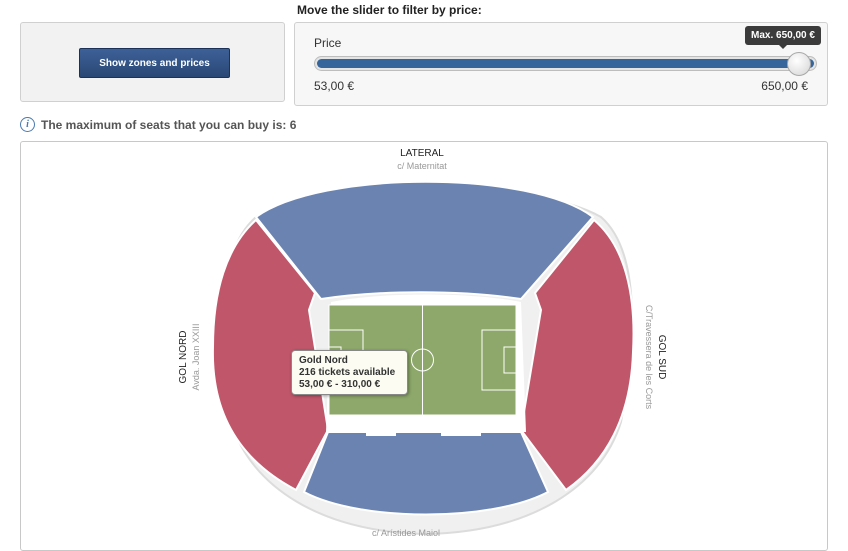 This screenshot has width=848, height=551. Describe the element at coordinates (799, 64) in the screenshot. I see `price-slider-handle` at that location.